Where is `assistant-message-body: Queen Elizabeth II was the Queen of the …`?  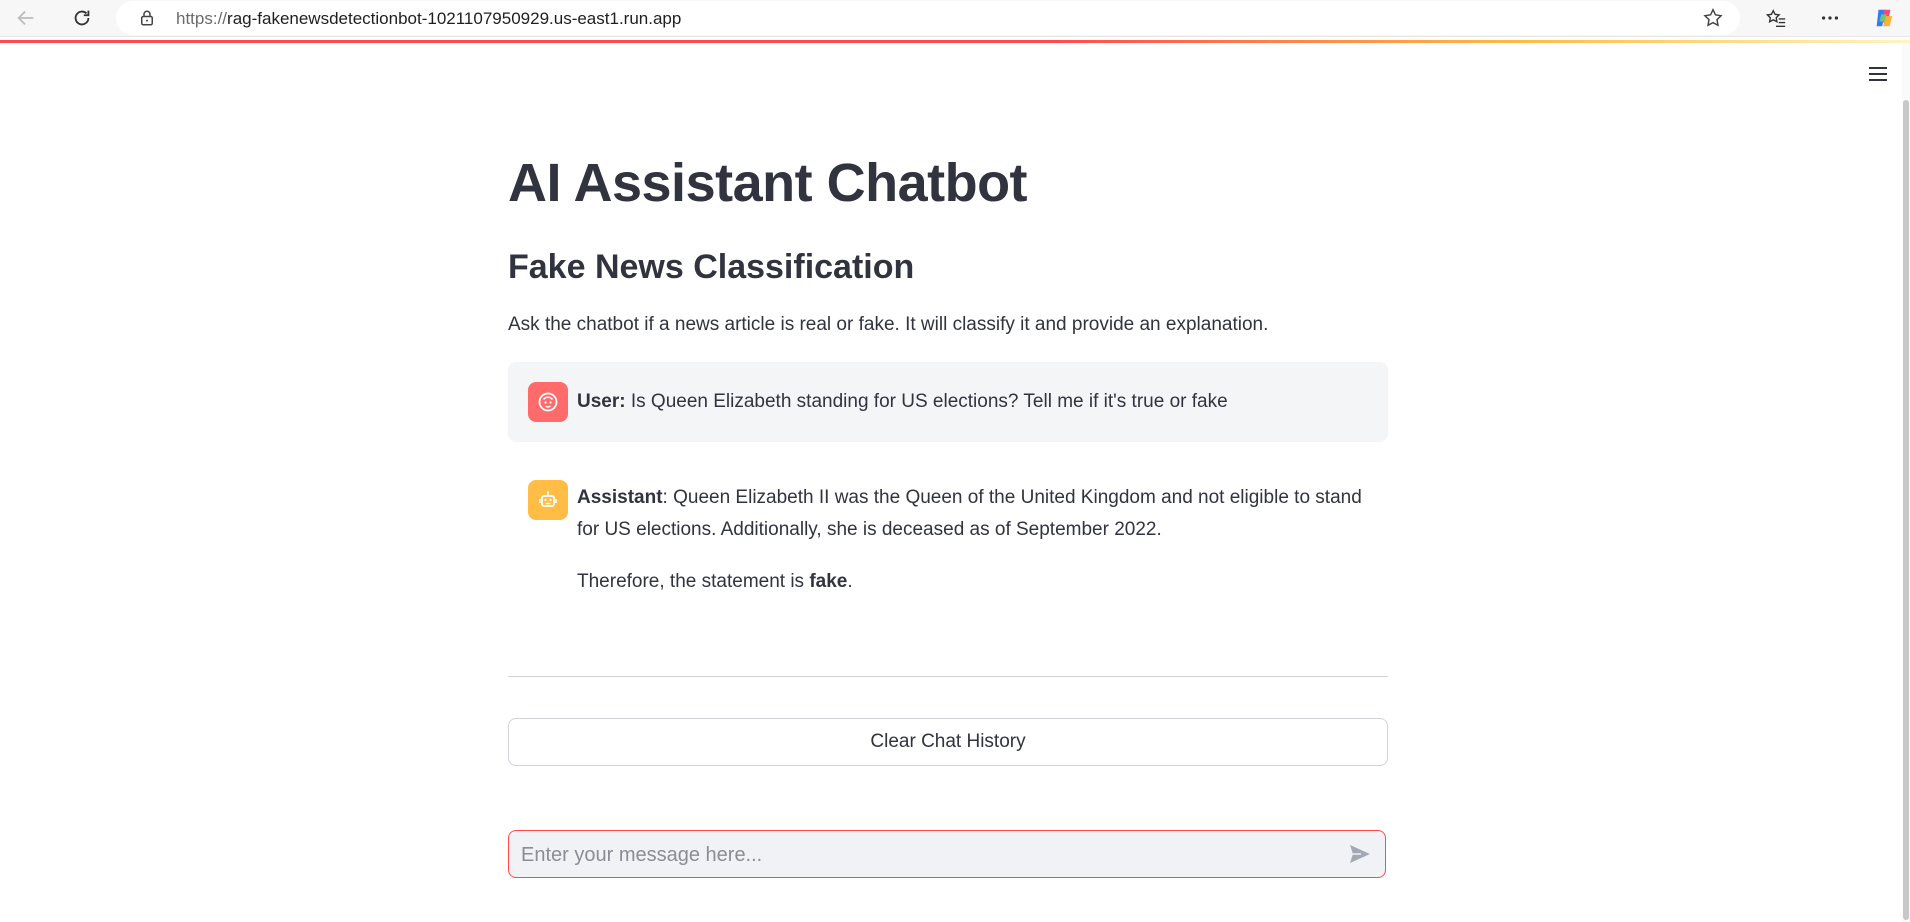
assistant-message-body: Queen Elizabeth II was the Queen of the … is located at coordinates (969, 513).